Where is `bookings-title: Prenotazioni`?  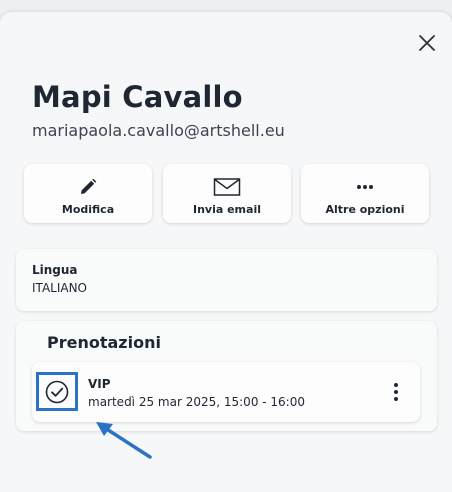 bookings-title: Prenotazioni is located at coordinates (104, 342).